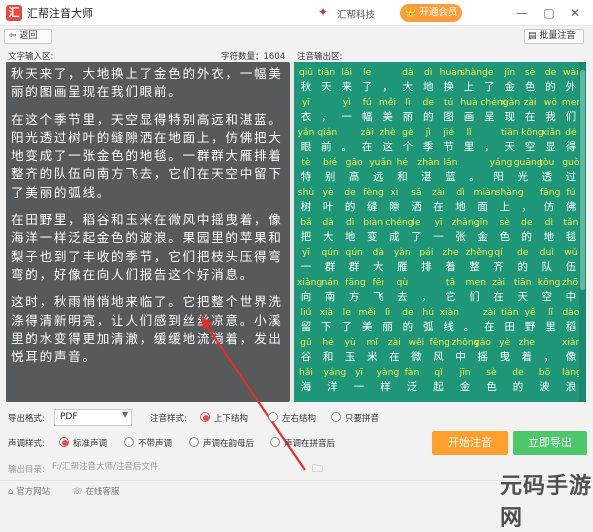 This screenshot has width=593, height=532. Describe the element at coordinates (60, 13) in the screenshot. I see `app-title: 汇帮注音大师` at that location.